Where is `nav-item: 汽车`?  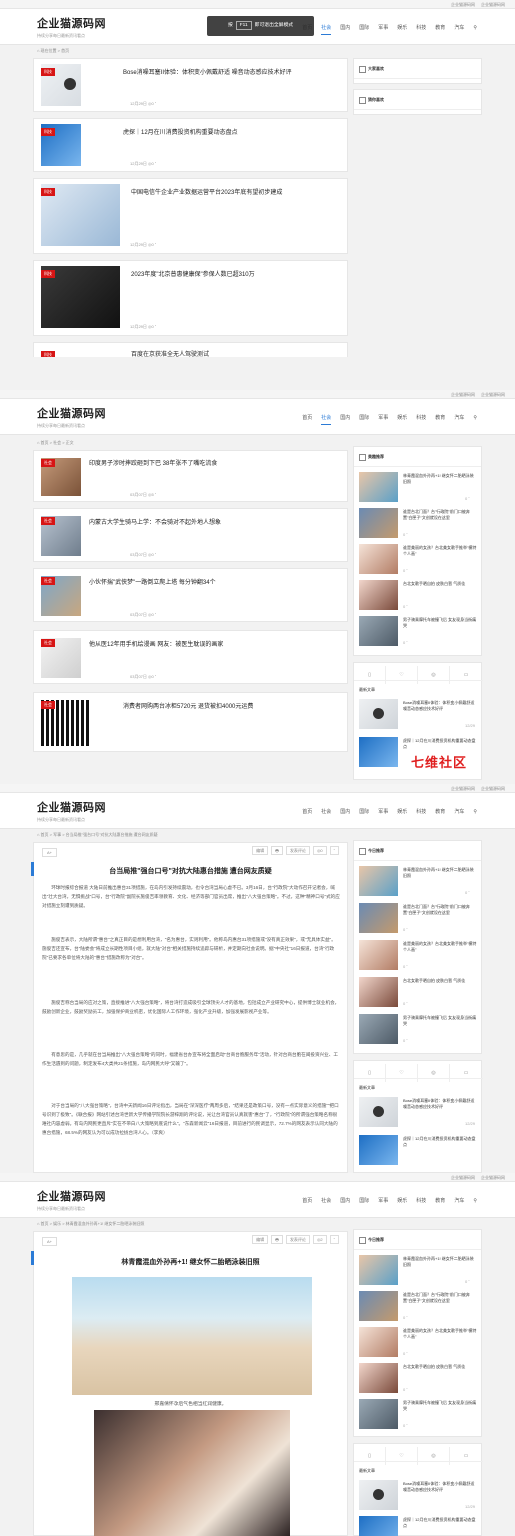
nav-item: 汽车 is located at coordinates (459, 28).